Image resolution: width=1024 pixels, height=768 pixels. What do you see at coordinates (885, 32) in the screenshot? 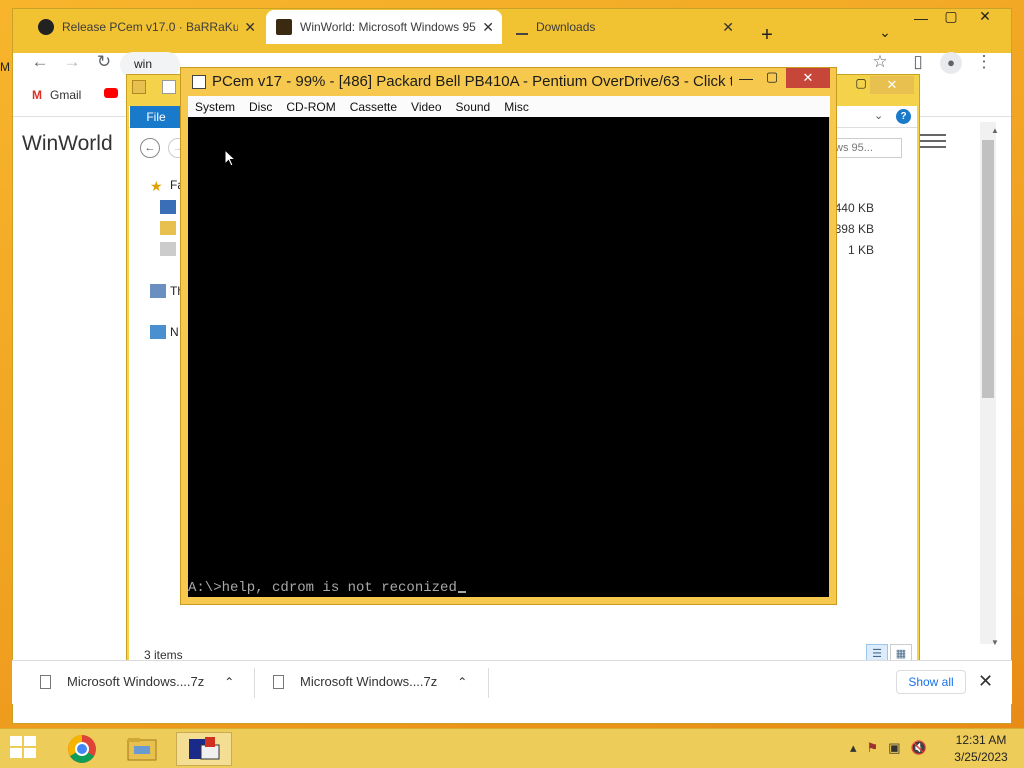
I see `tab-search-button: ⌄` at bounding box center [885, 32].